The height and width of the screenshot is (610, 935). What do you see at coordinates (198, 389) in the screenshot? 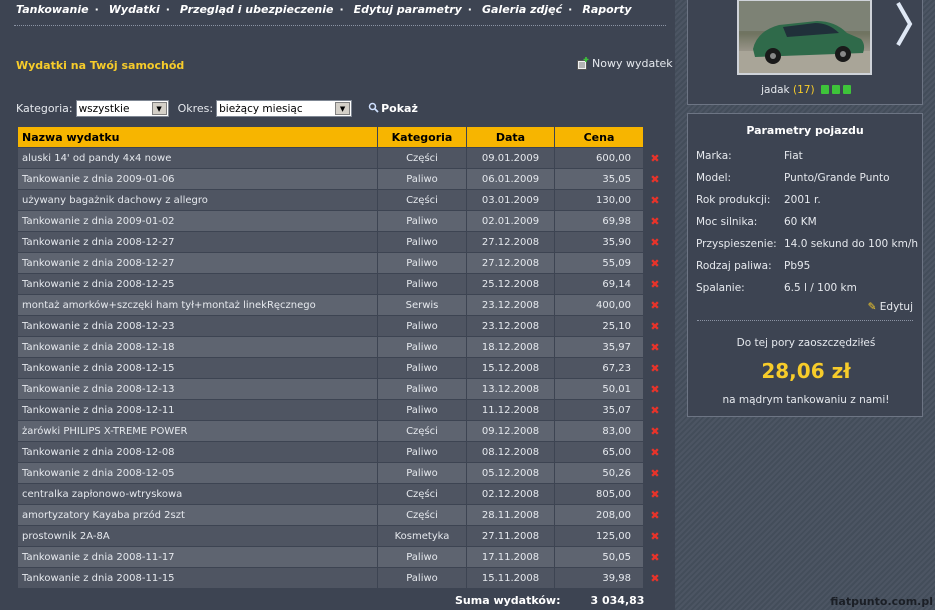
I see `expense-name: Tankowanie z dnia 2008-12-13` at bounding box center [198, 389].